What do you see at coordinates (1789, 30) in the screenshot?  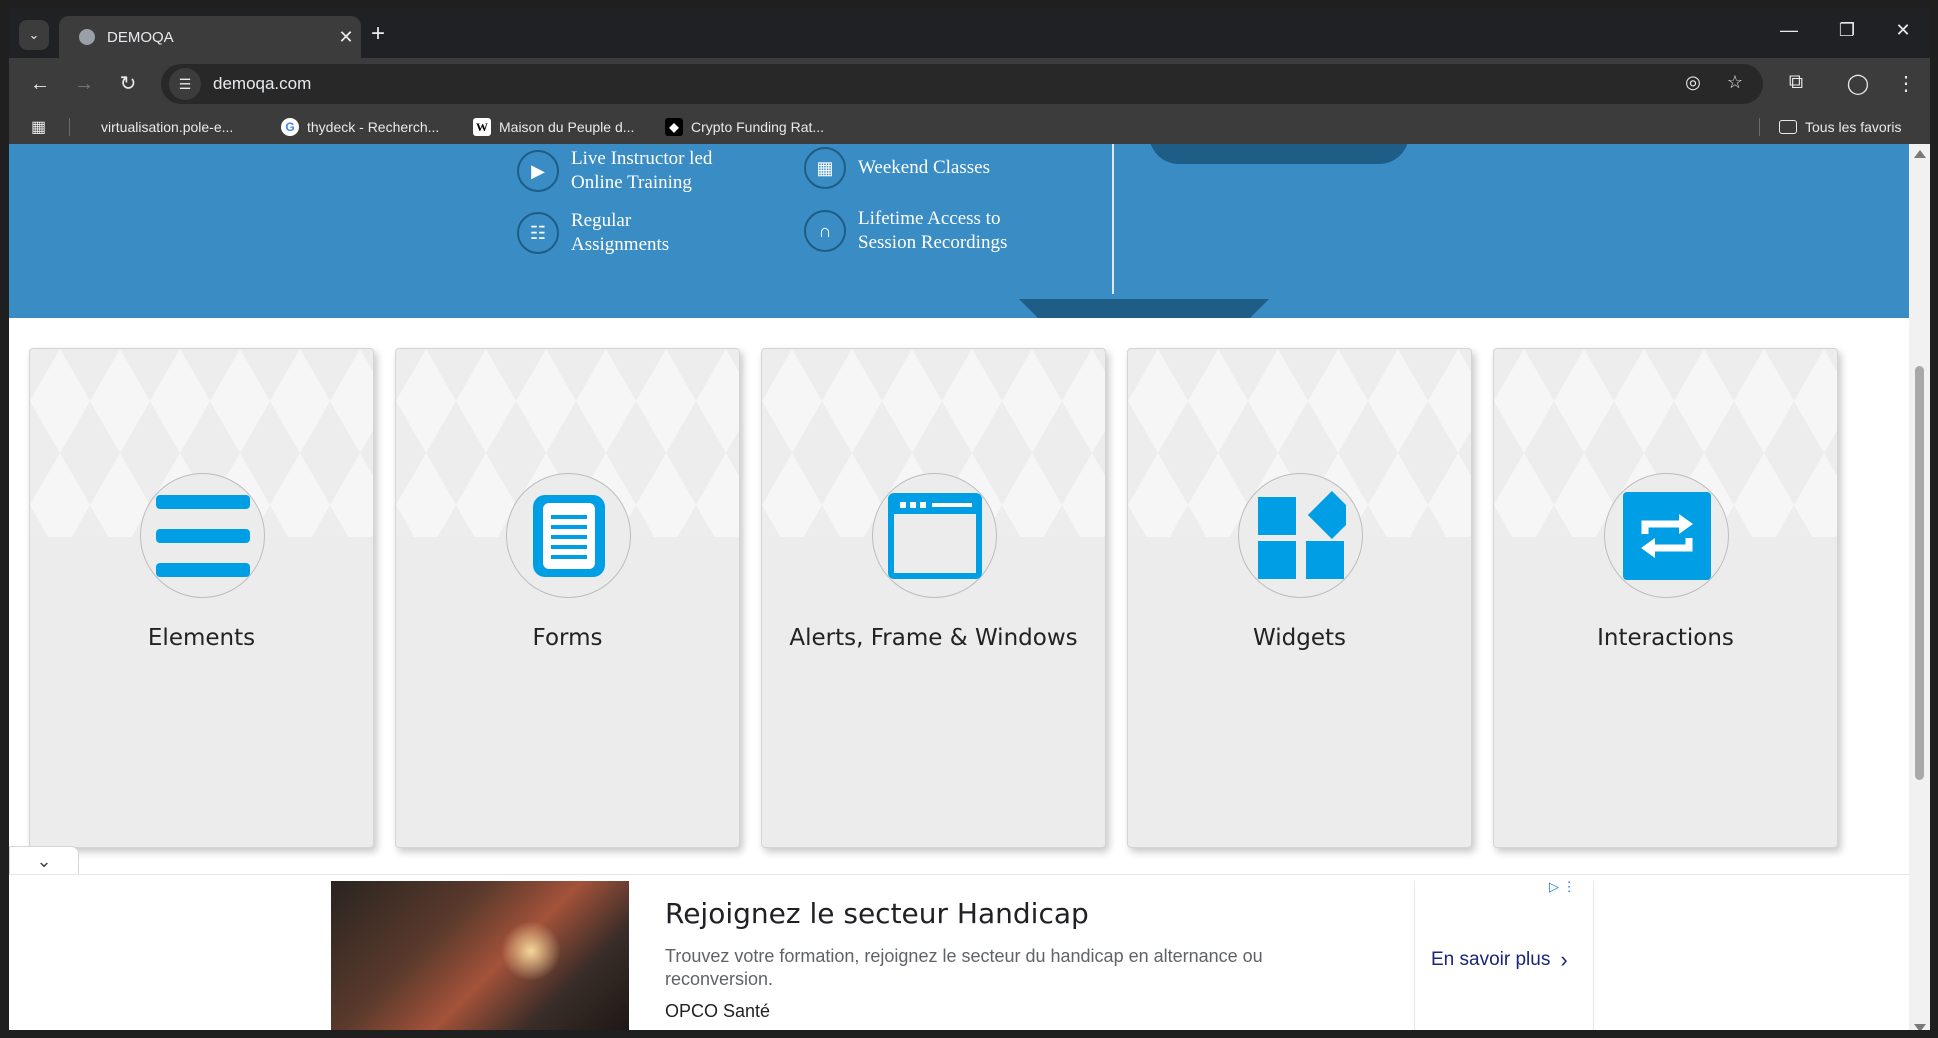 I see `minimize-icon: —` at bounding box center [1789, 30].